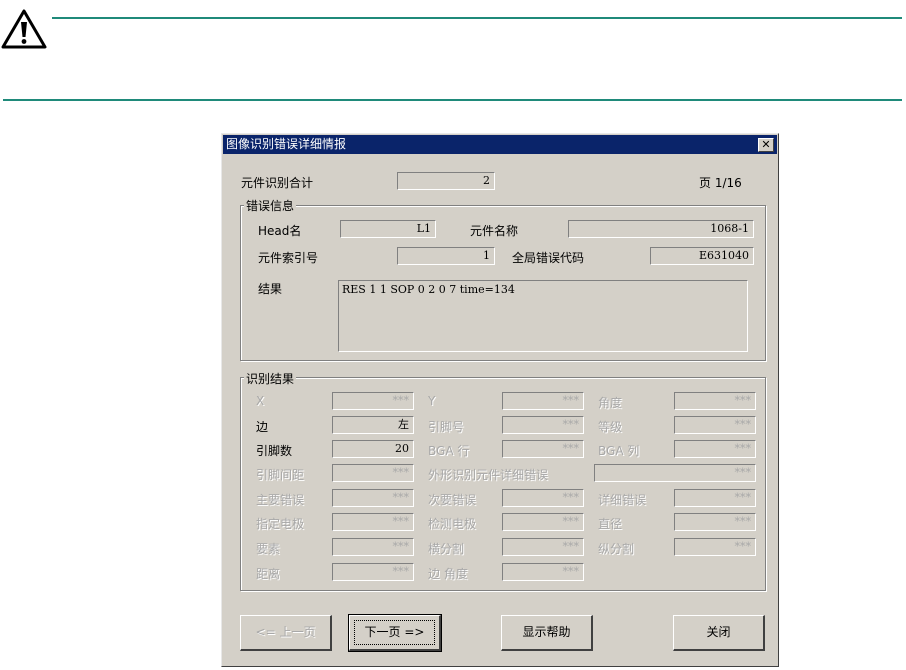  Describe the element at coordinates (286, 633) in the screenshot. I see `prev-page-button: <= 上一页` at that location.